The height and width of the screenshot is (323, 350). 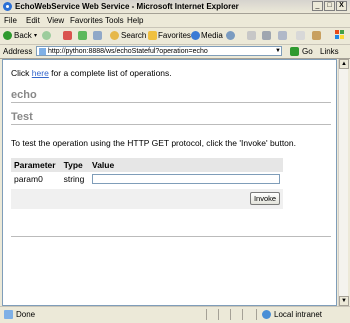 I want to click on go-button: Go, so click(x=307, y=51).